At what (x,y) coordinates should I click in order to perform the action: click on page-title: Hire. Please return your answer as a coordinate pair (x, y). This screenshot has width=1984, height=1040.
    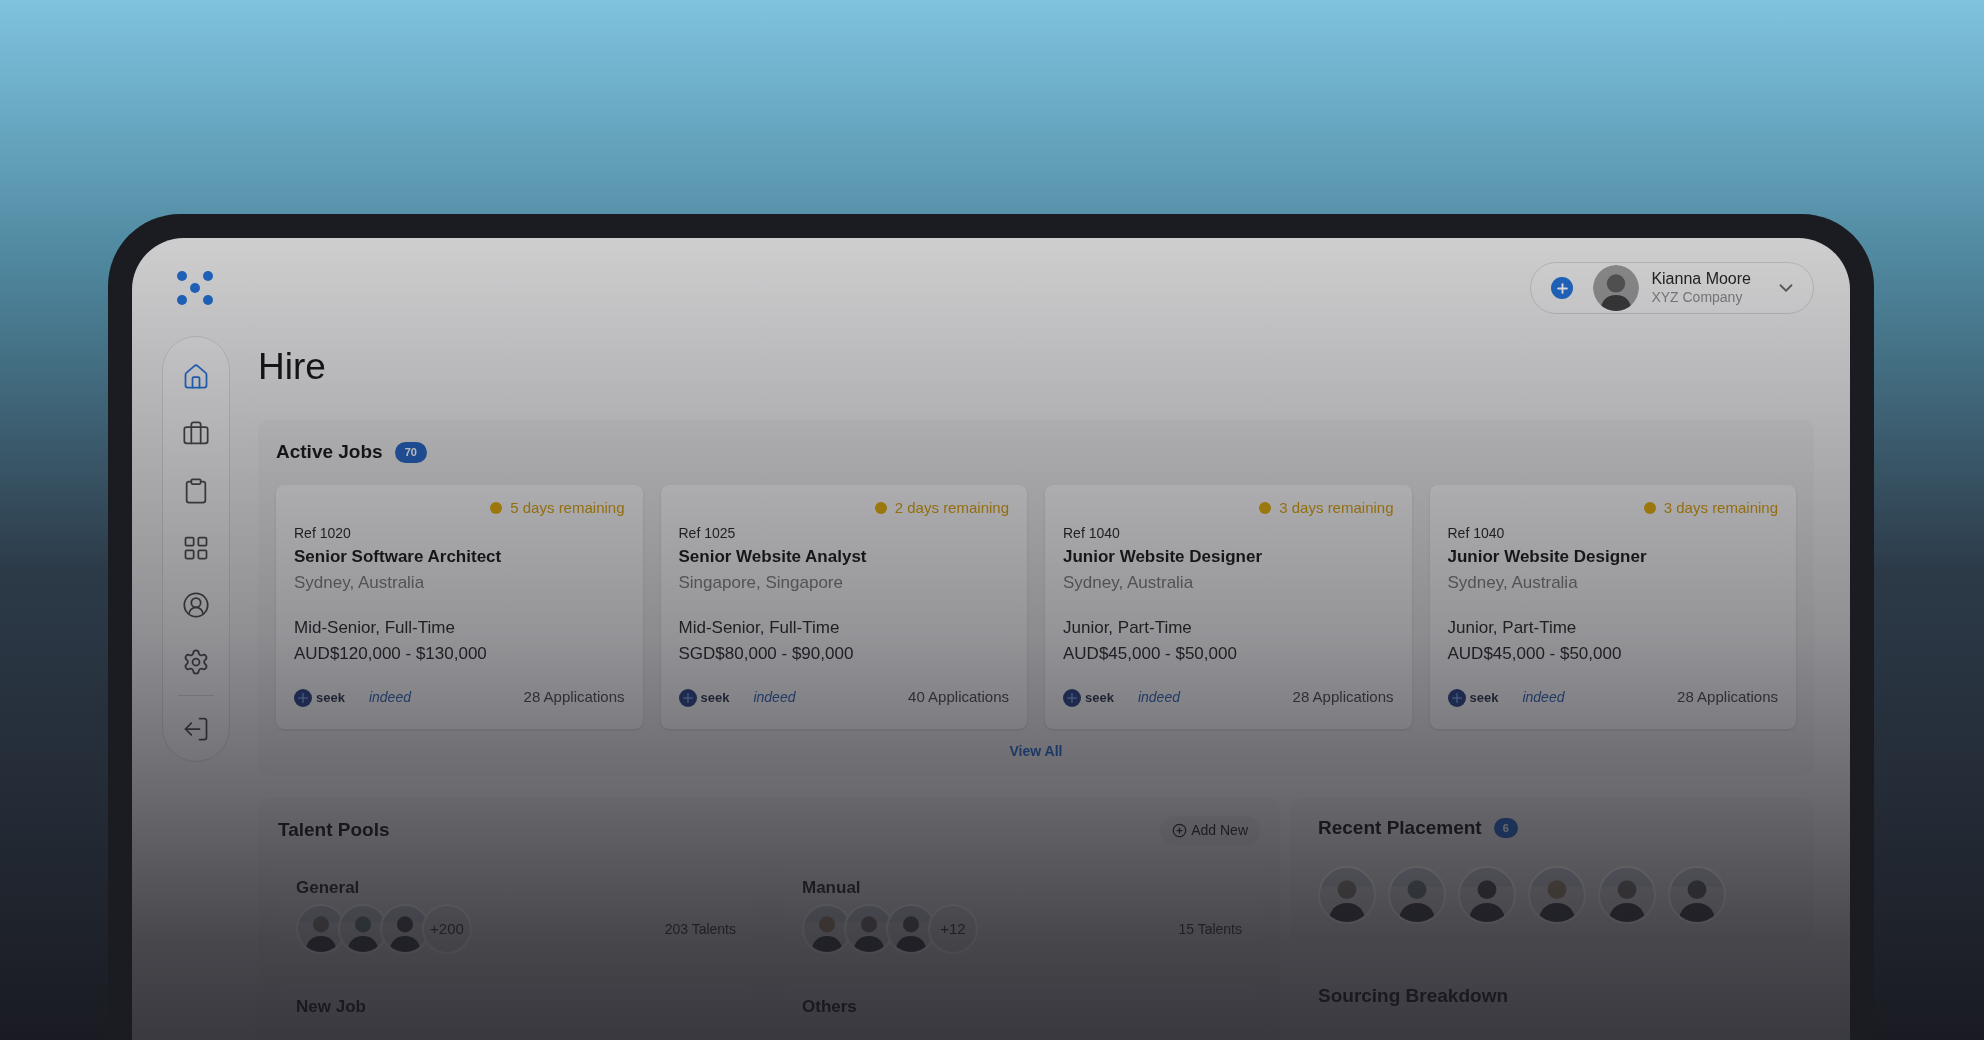
    Looking at the image, I should click on (292, 367).